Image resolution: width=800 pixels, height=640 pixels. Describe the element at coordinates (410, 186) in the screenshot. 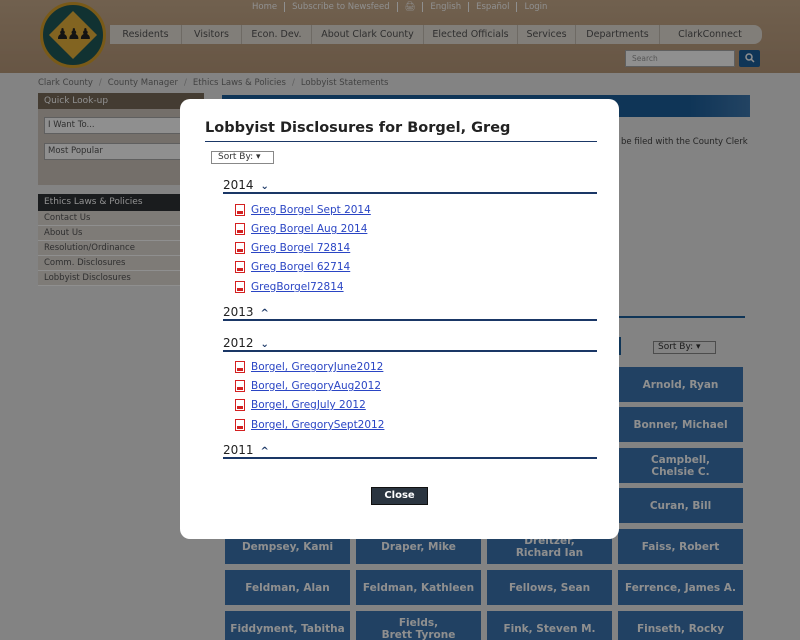

I see `year-header-2014: 2014 ⌄` at that location.